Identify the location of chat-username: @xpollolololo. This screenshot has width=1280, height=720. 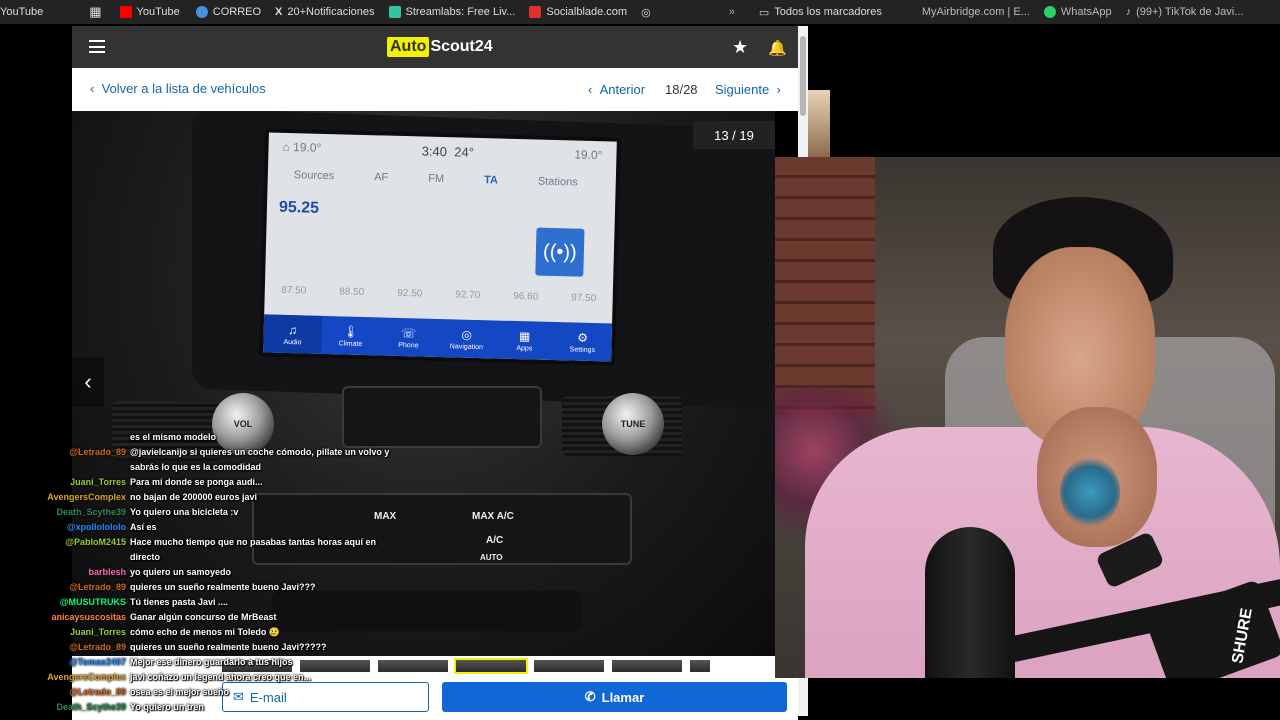
(96, 527).